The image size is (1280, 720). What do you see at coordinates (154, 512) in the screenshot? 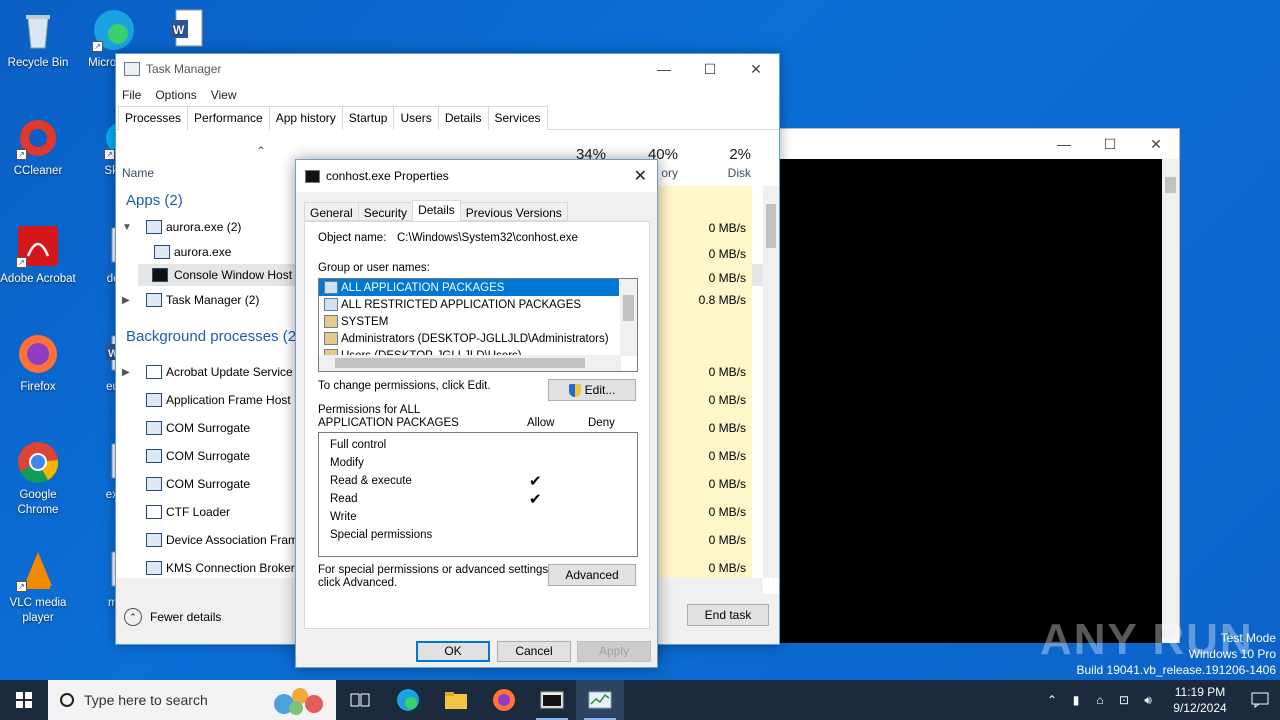
I see `pen-icon` at bounding box center [154, 512].